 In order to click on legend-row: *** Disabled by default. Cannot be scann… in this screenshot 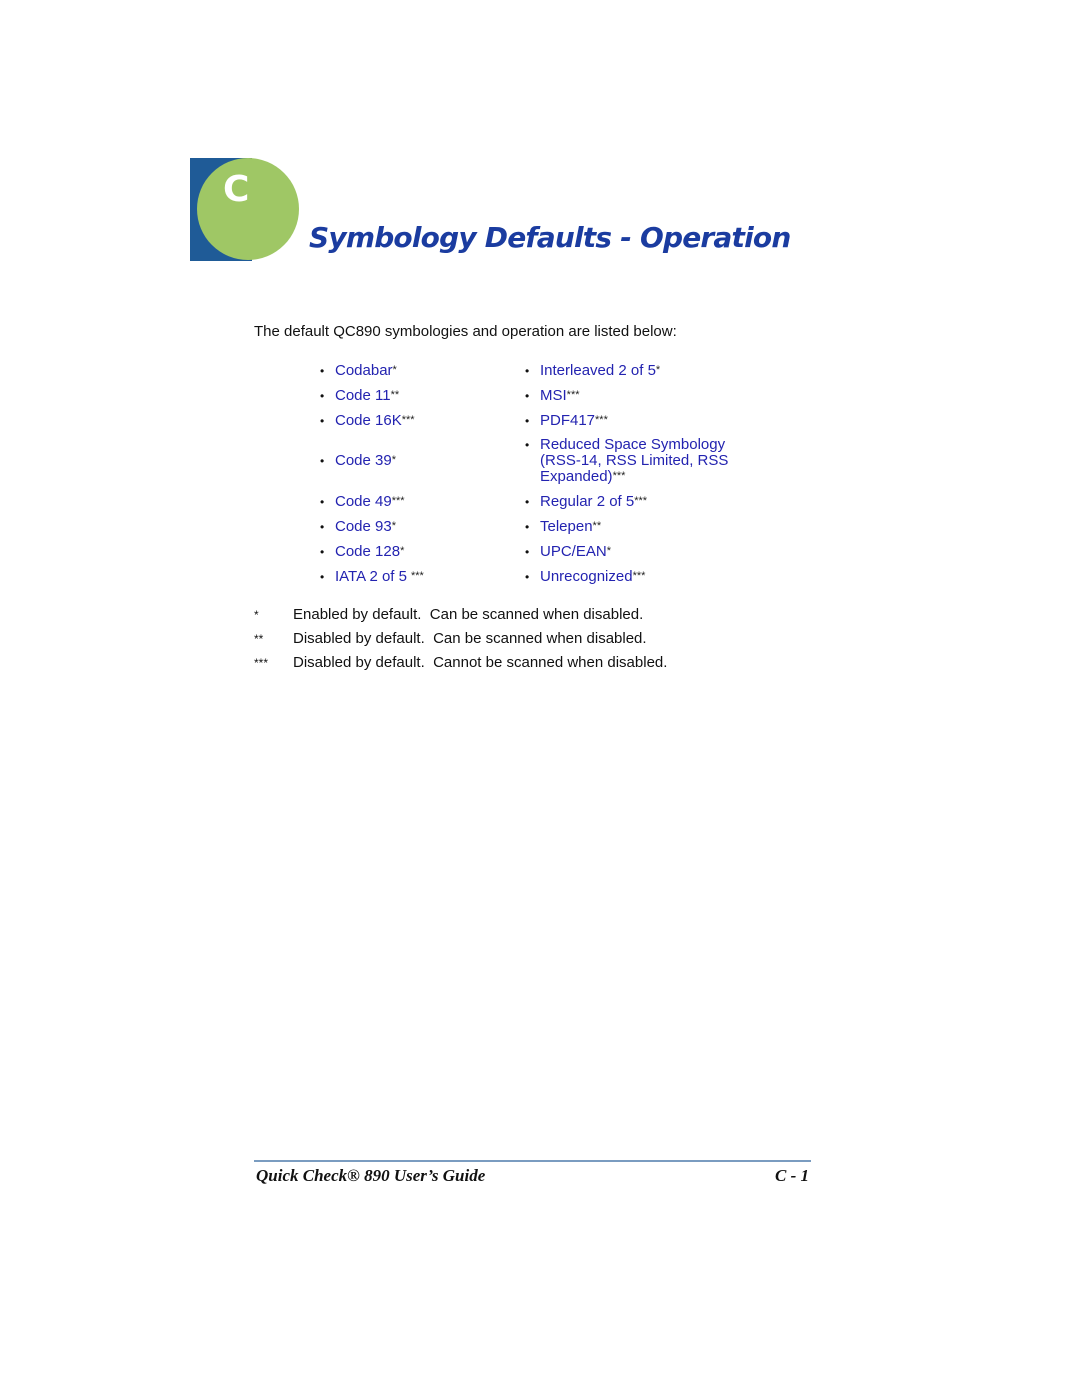, I will do `click(460, 665)`.